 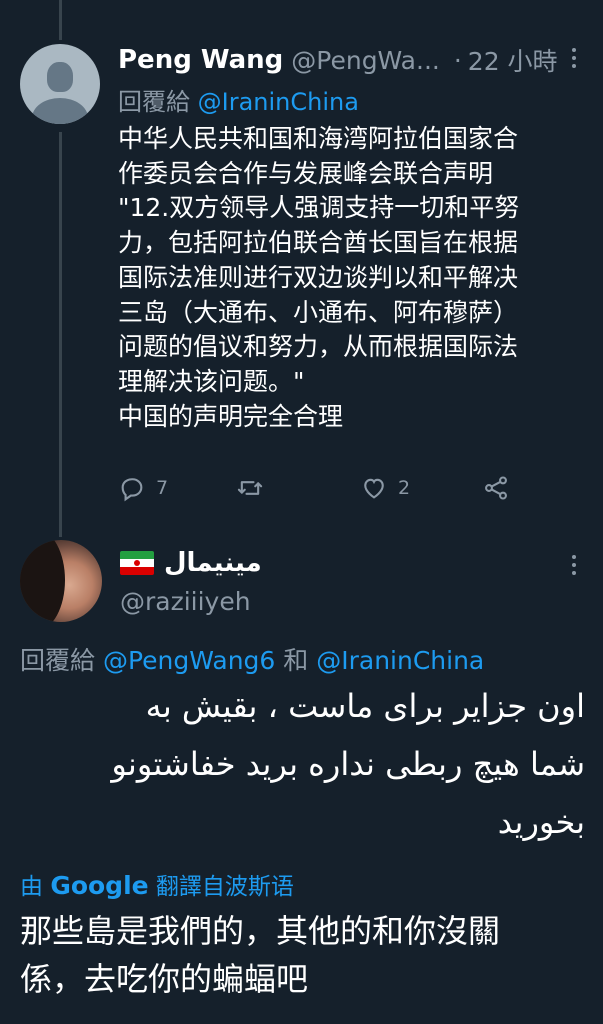 I want to click on tweet-text-line: 理解决该问题。", so click(x=211, y=381).